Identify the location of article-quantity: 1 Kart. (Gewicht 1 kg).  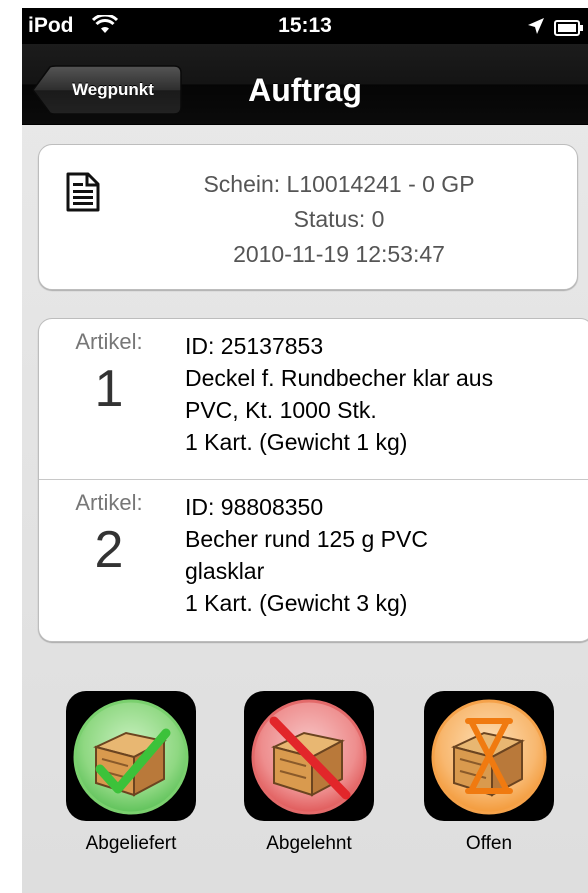
(296, 442).